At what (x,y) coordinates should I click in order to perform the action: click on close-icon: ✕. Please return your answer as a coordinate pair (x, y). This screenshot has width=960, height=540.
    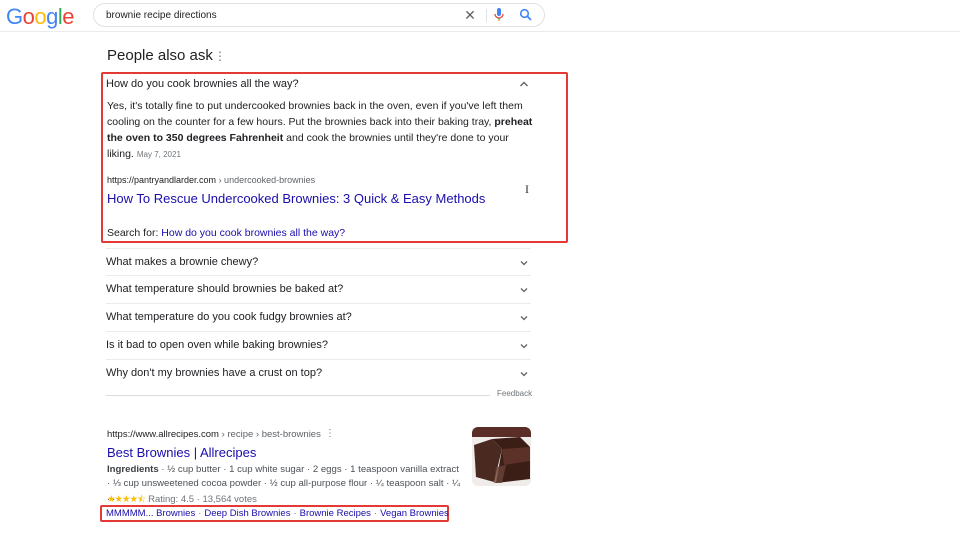
    Looking at the image, I should click on (470, 15).